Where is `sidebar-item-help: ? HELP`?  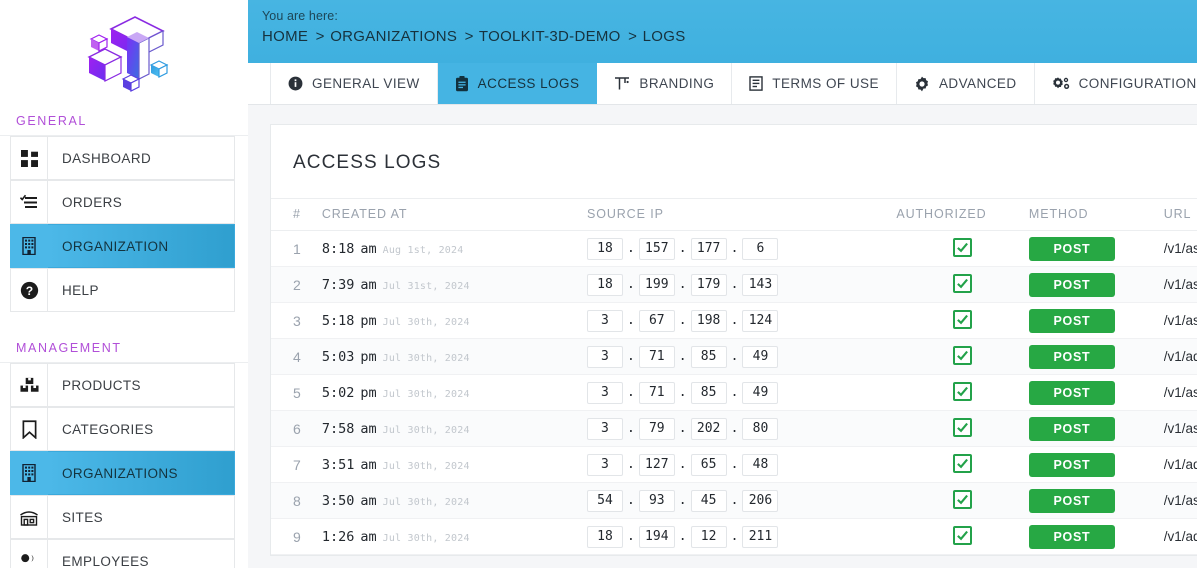
sidebar-item-help: ? HELP is located at coordinates (124, 290).